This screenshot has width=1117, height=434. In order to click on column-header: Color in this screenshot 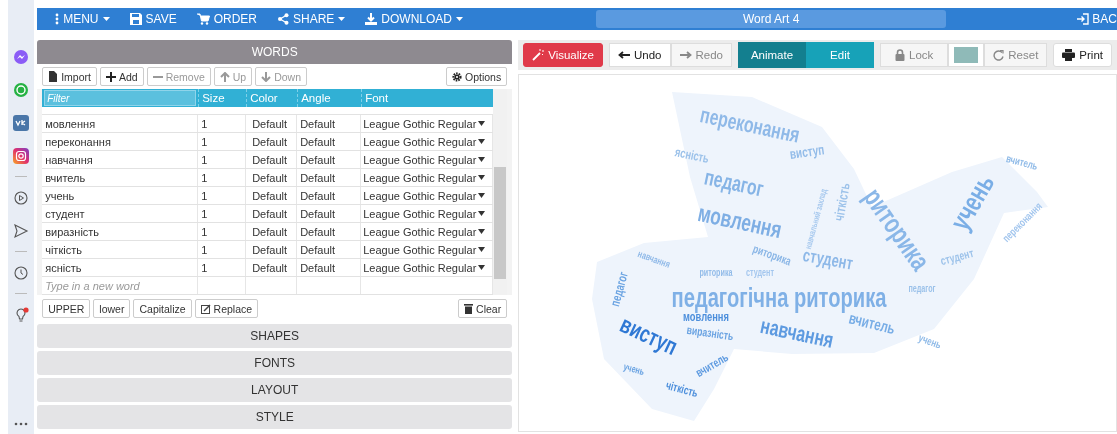, I will do `click(272, 98)`.